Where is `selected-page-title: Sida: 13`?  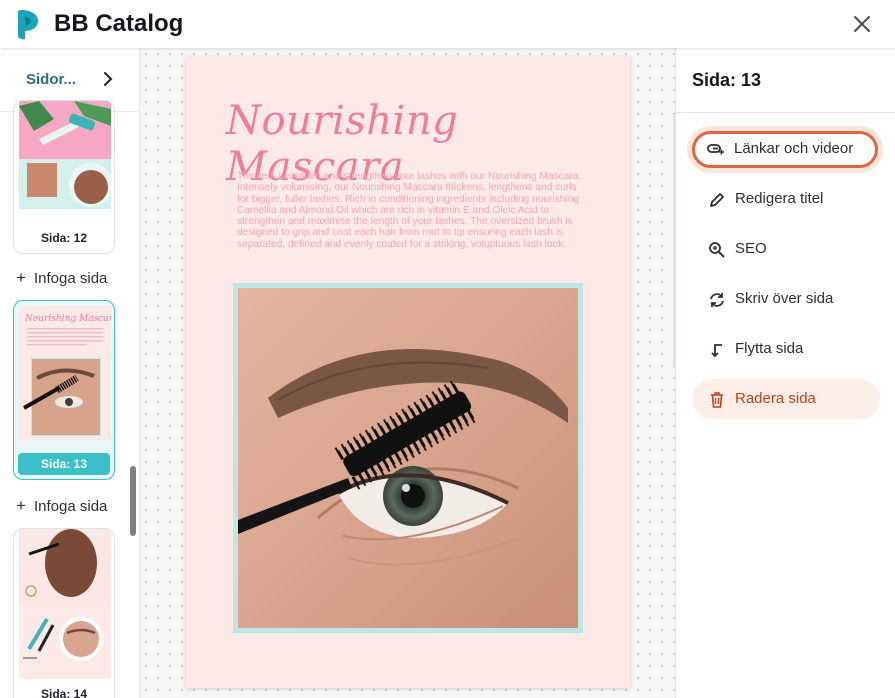 selected-page-title: Sida: 13 is located at coordinates (727, 80).